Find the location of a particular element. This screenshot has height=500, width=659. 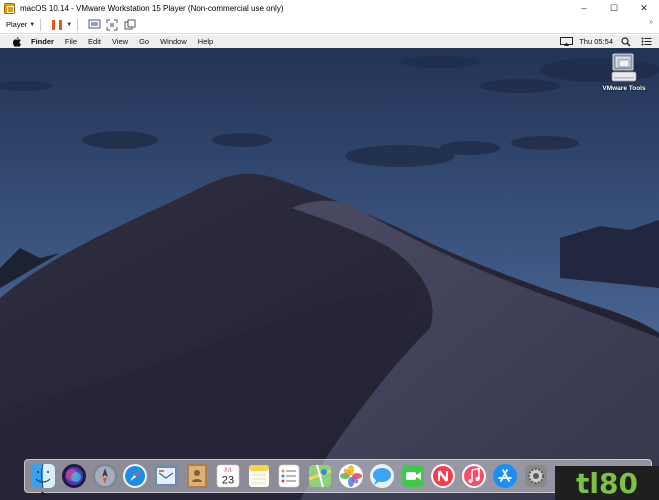

dock-item-launchpad is located at coordinates (105, 476).